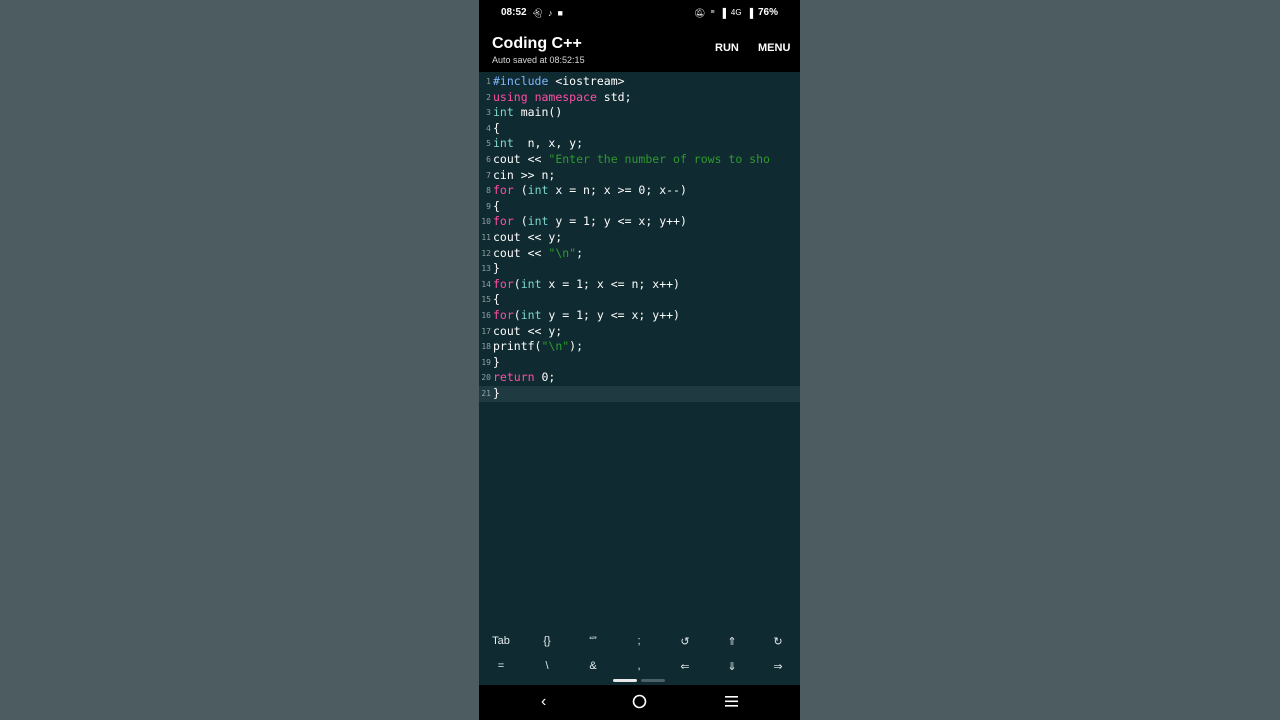 Image resolution: width=1280 pixels, height=720 pixels. I want to click on code-text: int n, x, y;, so click(538, 144).